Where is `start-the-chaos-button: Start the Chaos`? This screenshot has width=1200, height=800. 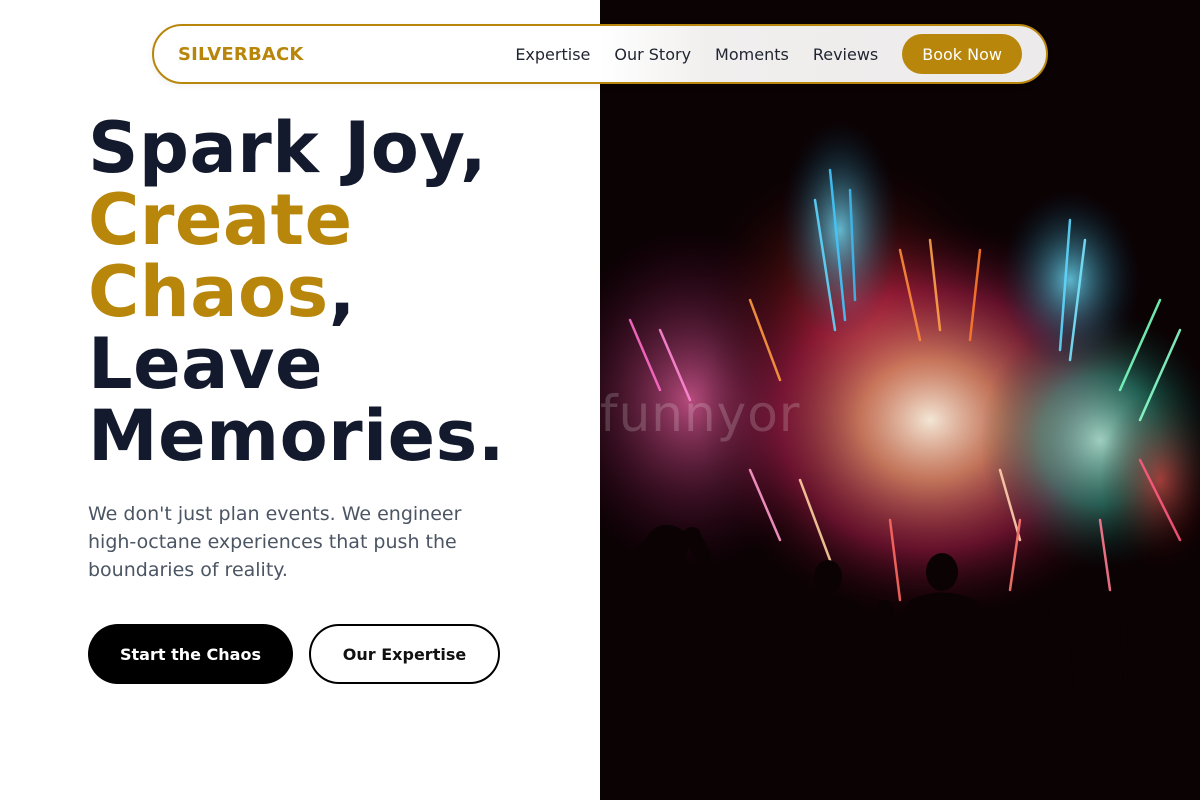
start-the-chaos-button: Start the Chaos is located at coordinates (190, 654).